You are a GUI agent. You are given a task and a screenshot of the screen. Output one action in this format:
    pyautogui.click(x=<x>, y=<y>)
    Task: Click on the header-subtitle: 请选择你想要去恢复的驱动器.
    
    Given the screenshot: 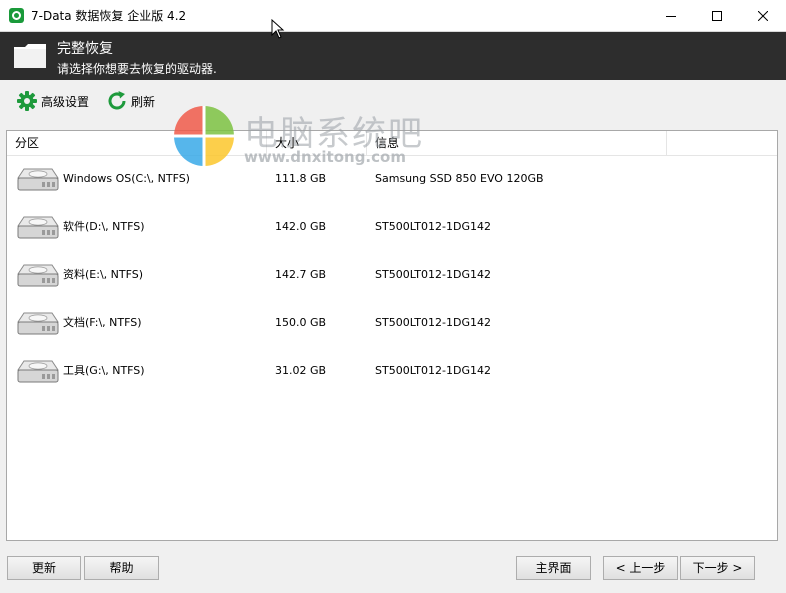 What is the action you would take?
    pyautogui.click(x=137, y=69)
    